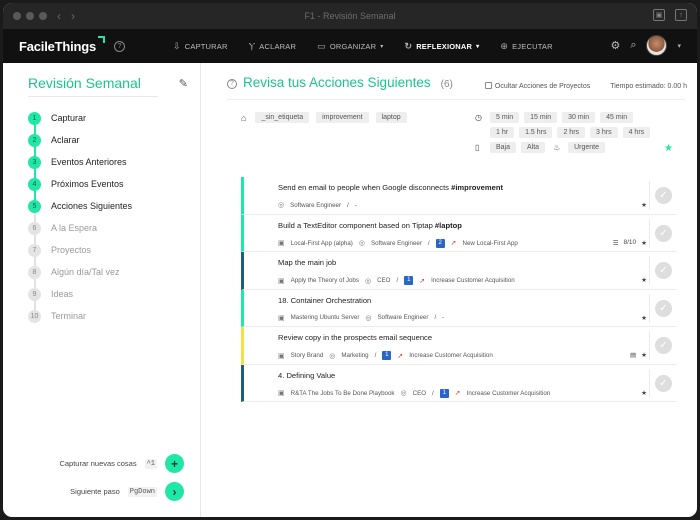  Describe the element at coordinates (428, 243) in the screenshot. I see `task-meta-item: /` at that location.